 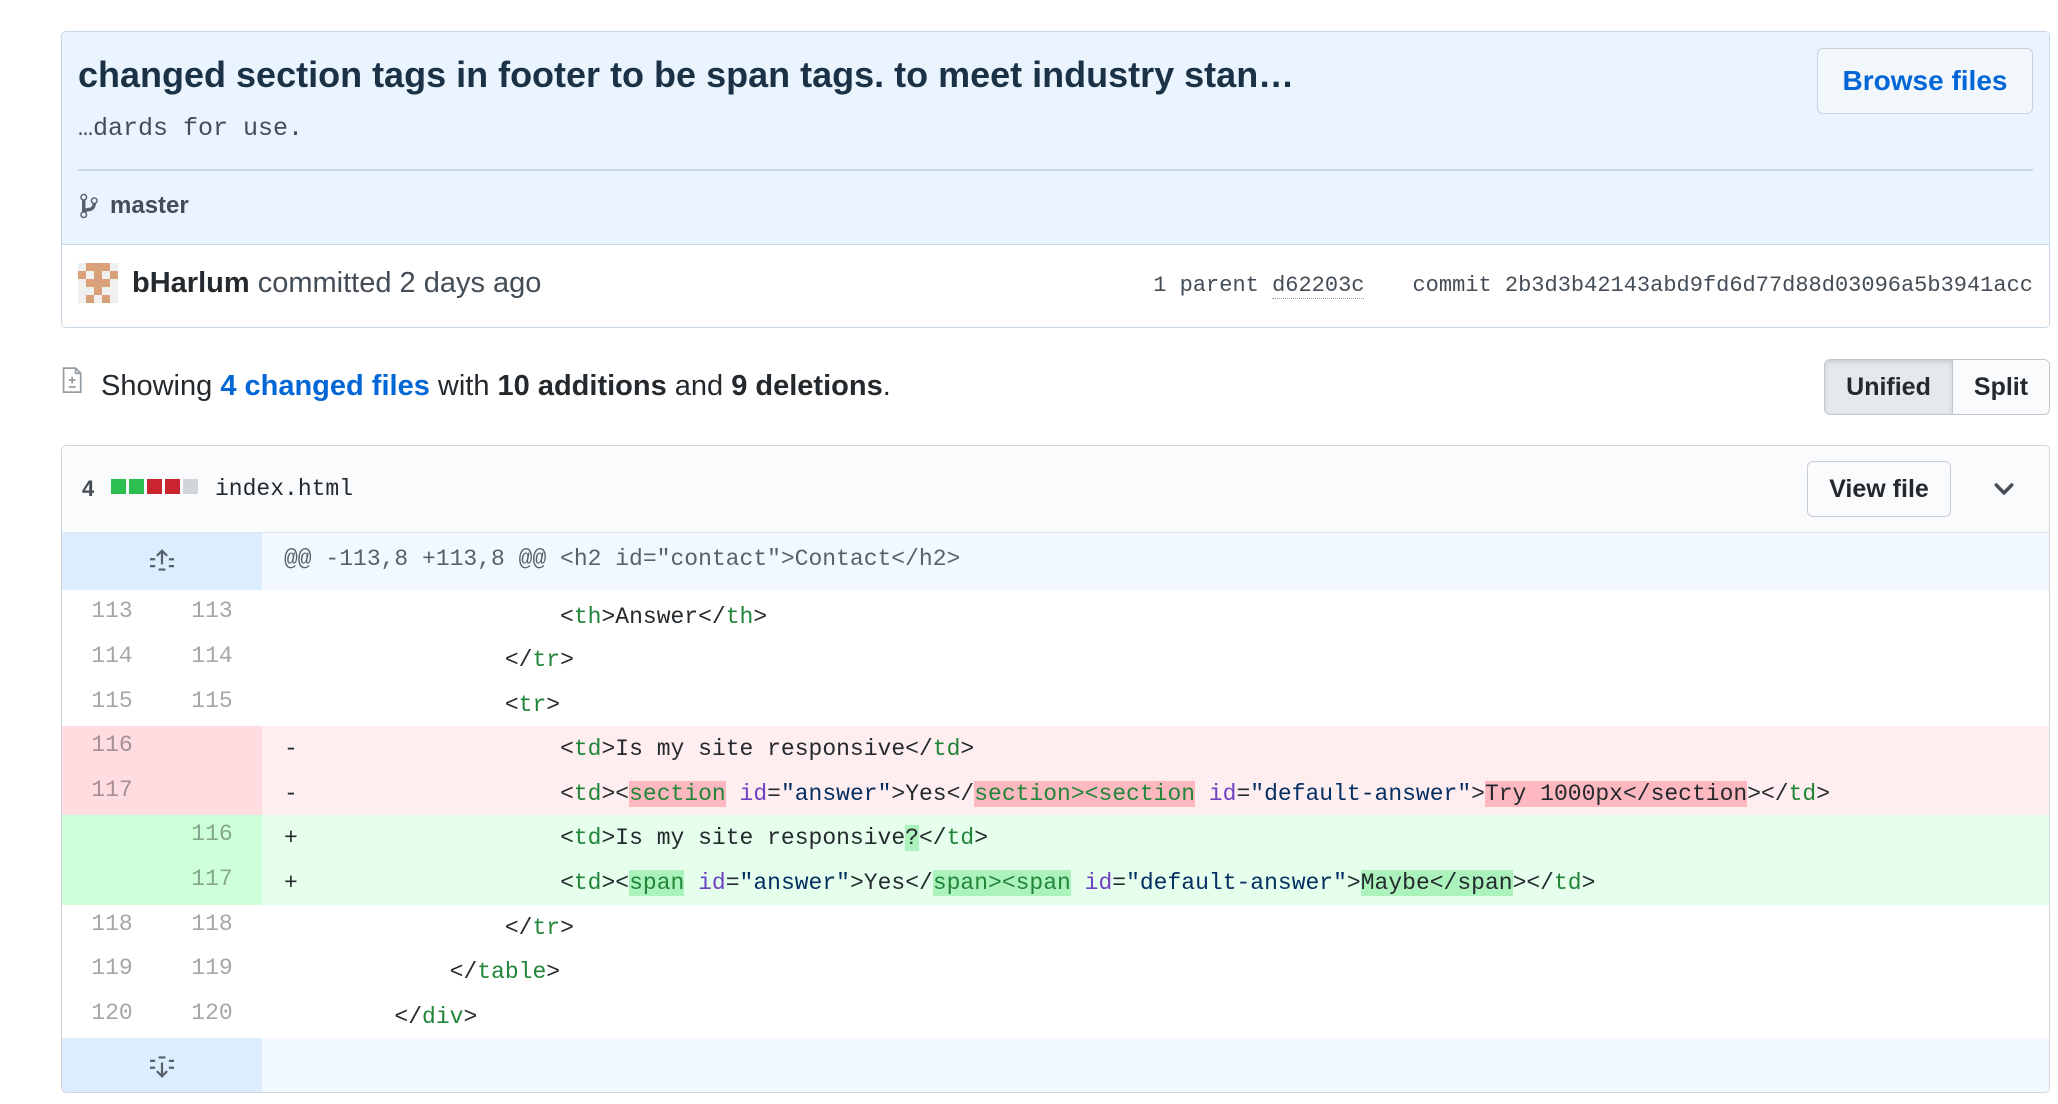 I want to click on branch-indicator: master, so click(x=133, y=206).